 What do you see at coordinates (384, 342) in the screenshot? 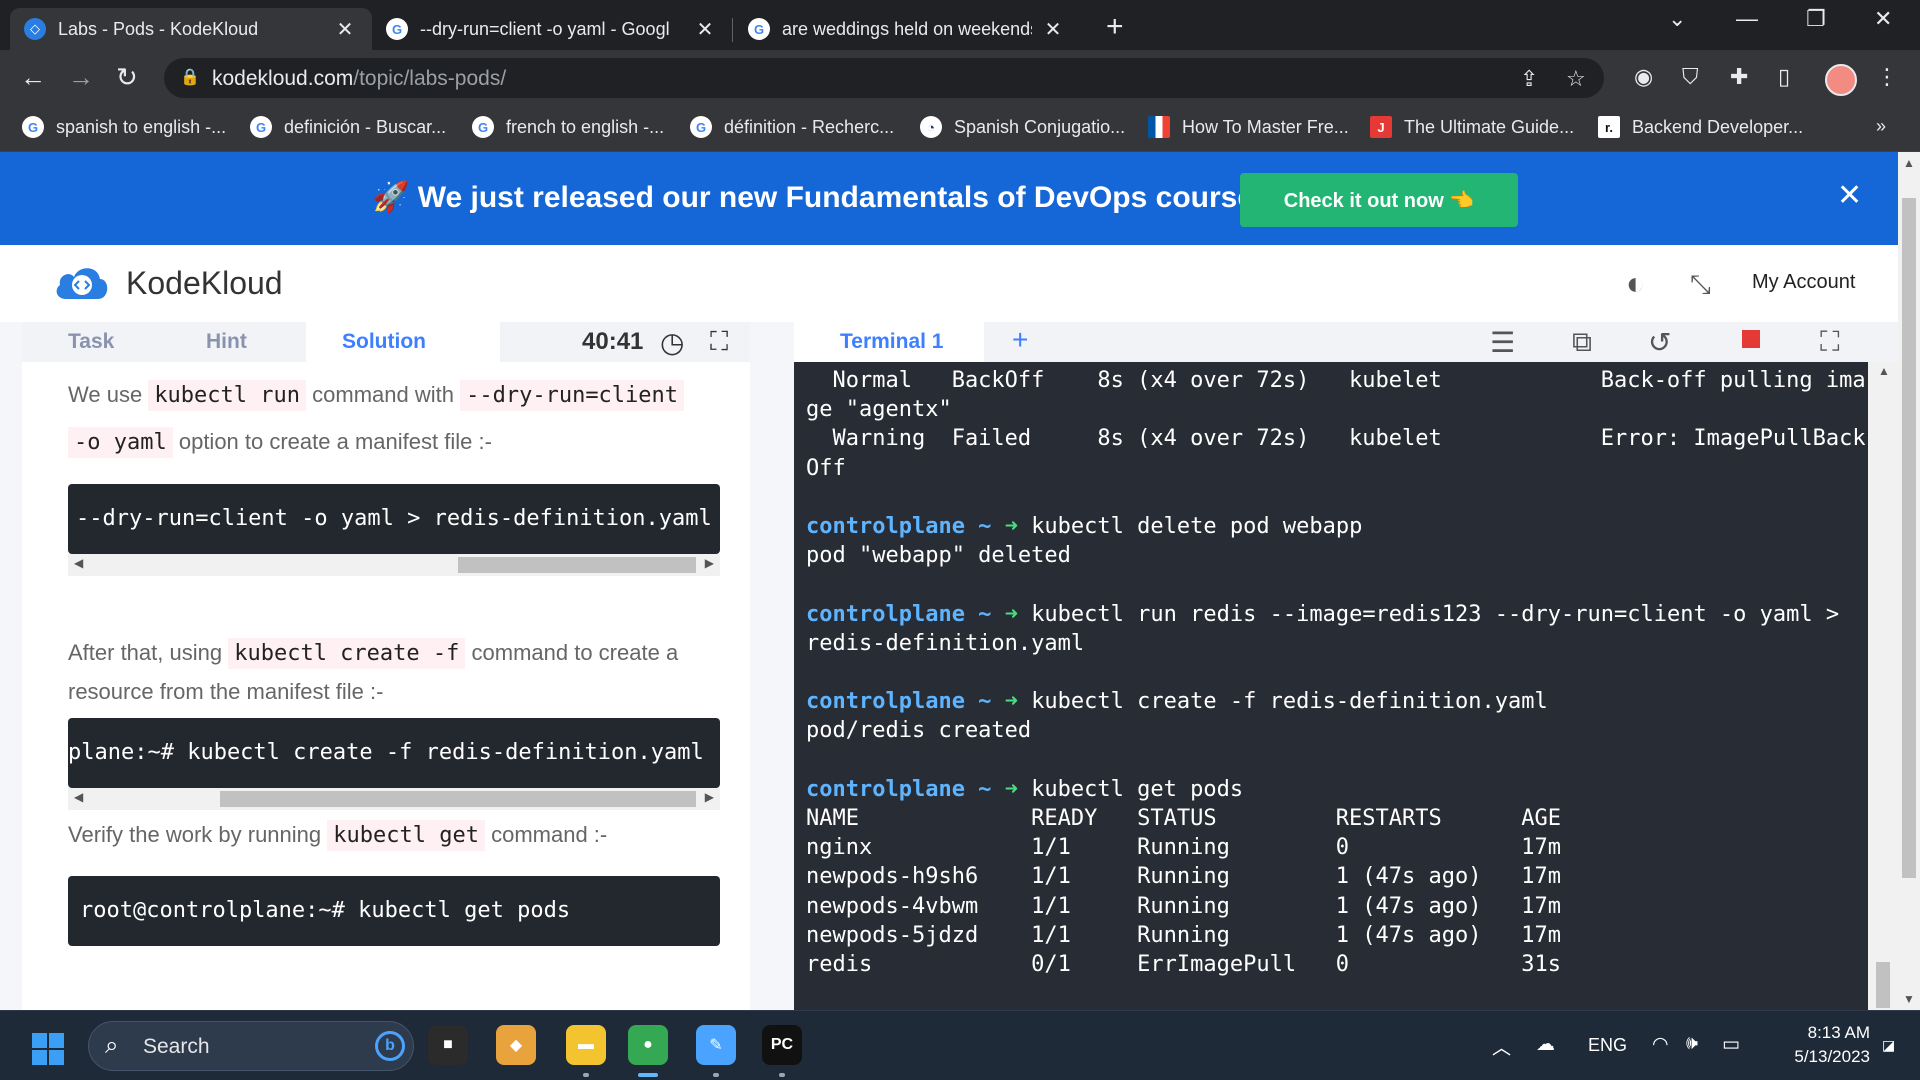
I see `tab-solution: Solution` at bounding box center [384, 342].